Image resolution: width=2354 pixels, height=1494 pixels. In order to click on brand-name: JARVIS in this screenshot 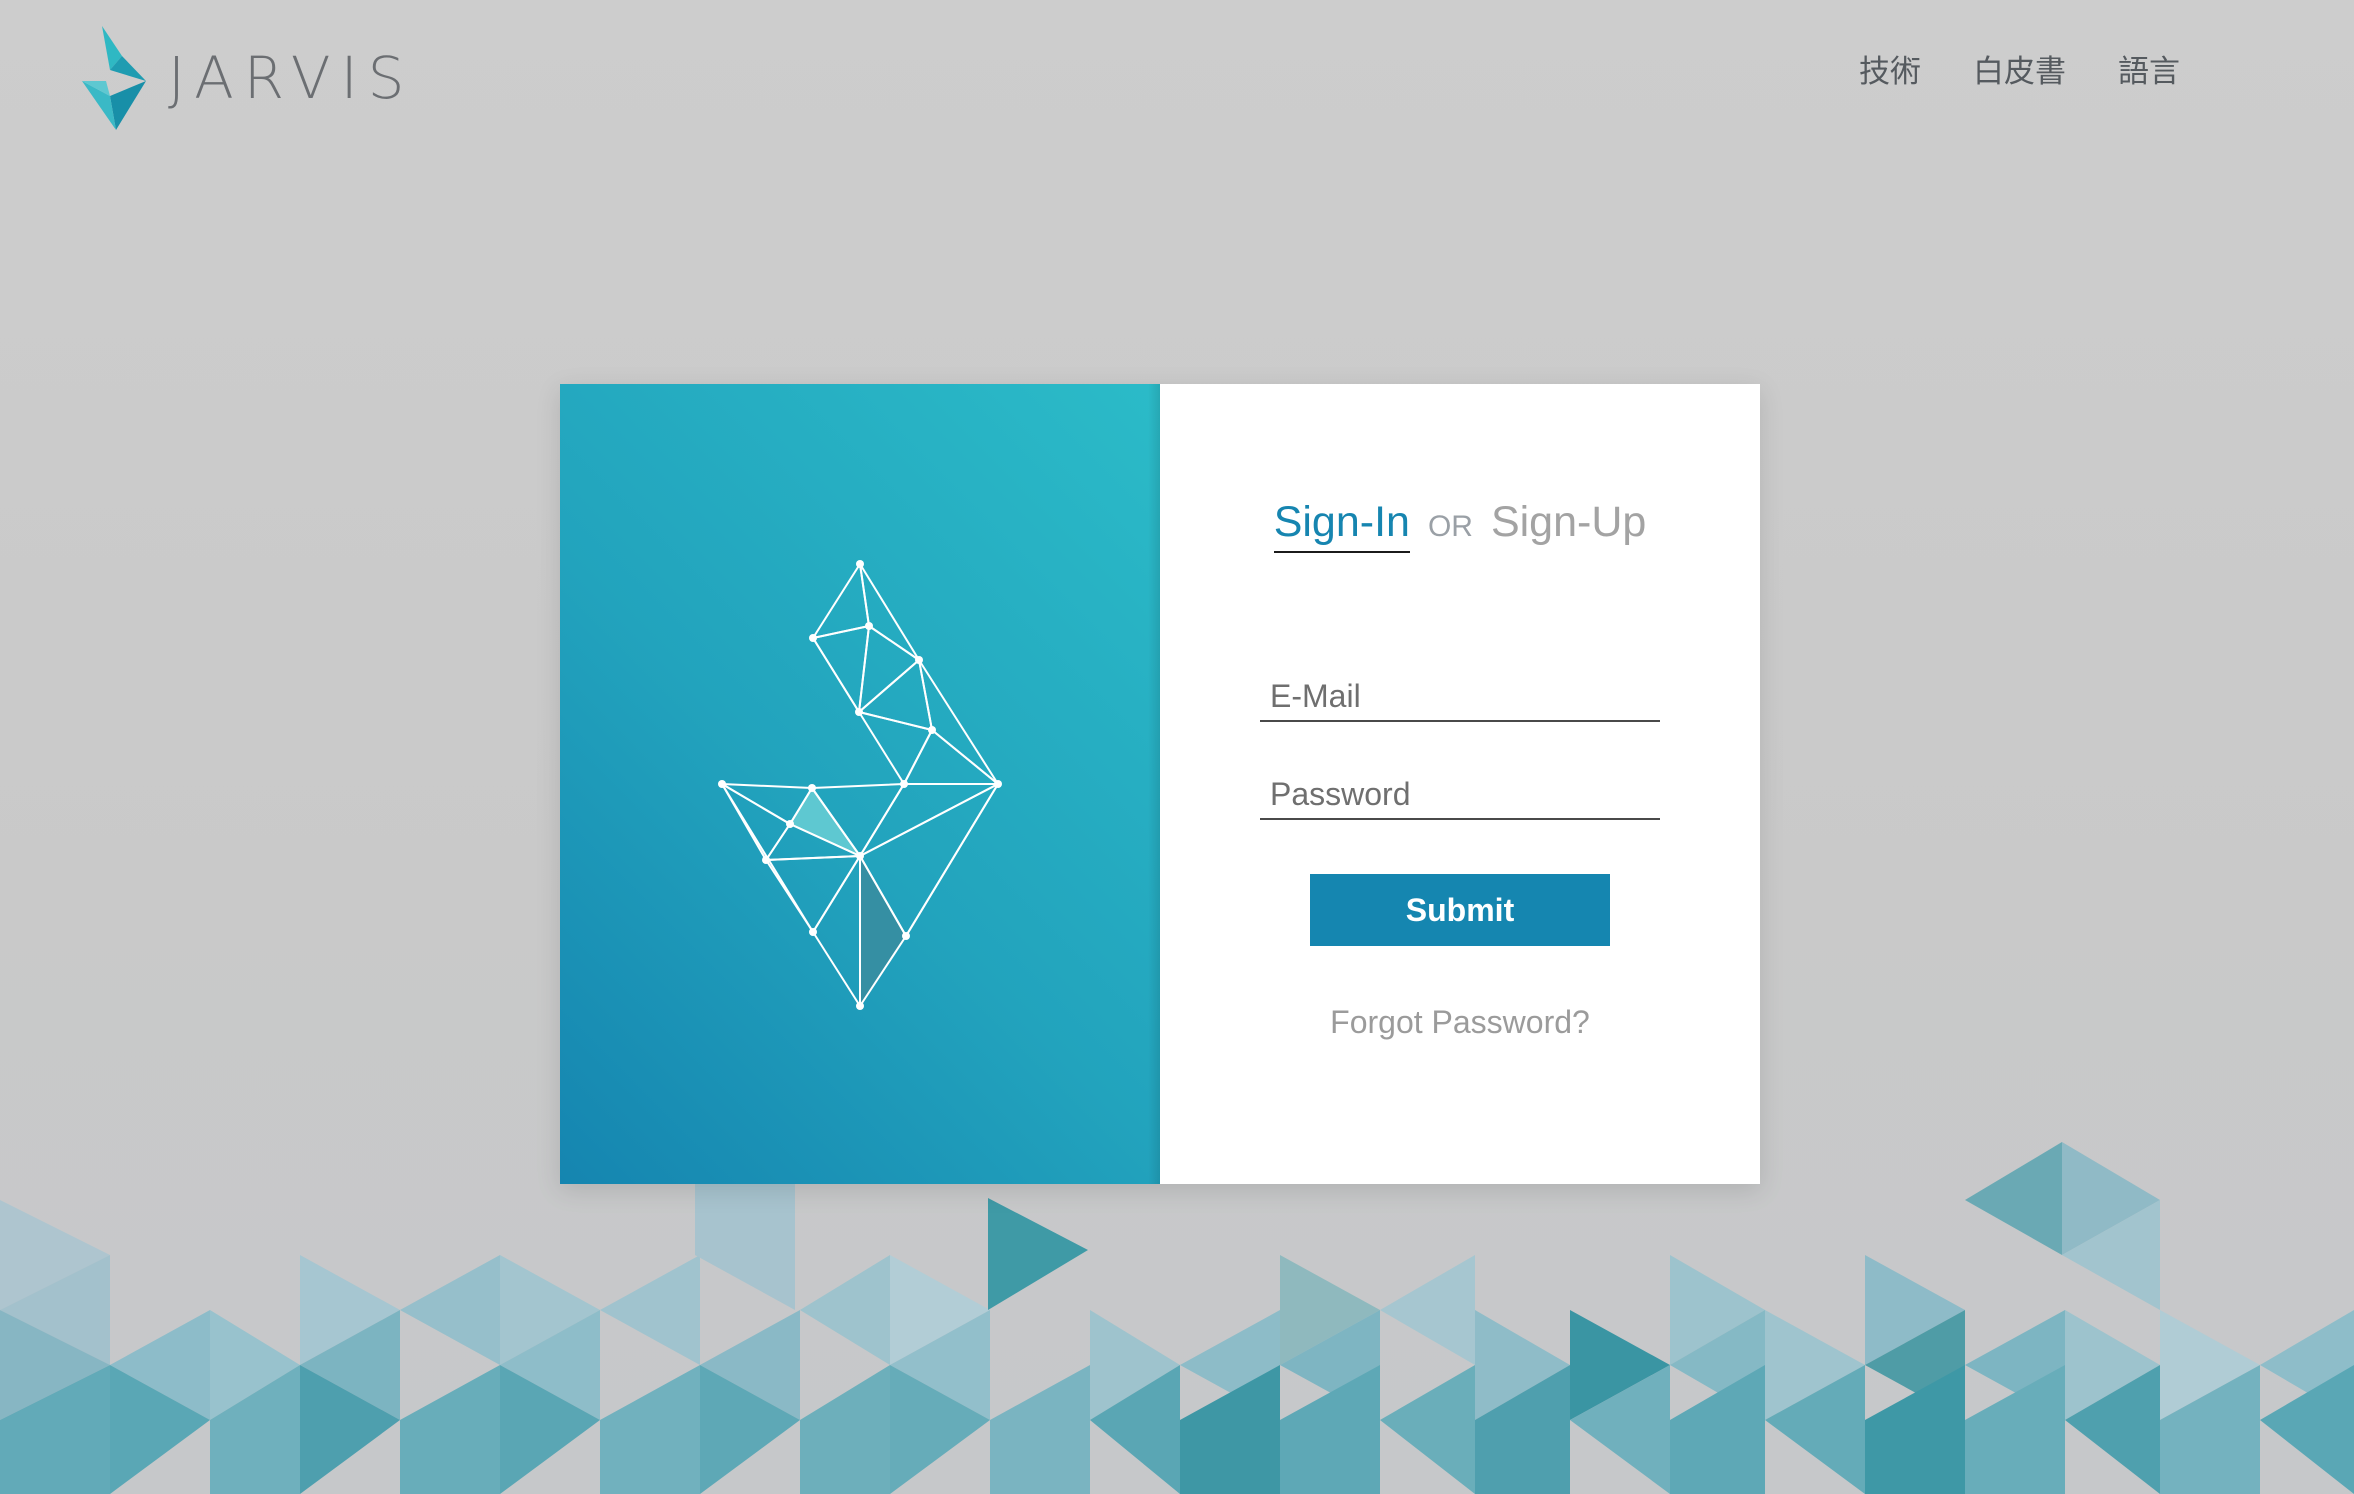, I will do `click(291, 78)`.